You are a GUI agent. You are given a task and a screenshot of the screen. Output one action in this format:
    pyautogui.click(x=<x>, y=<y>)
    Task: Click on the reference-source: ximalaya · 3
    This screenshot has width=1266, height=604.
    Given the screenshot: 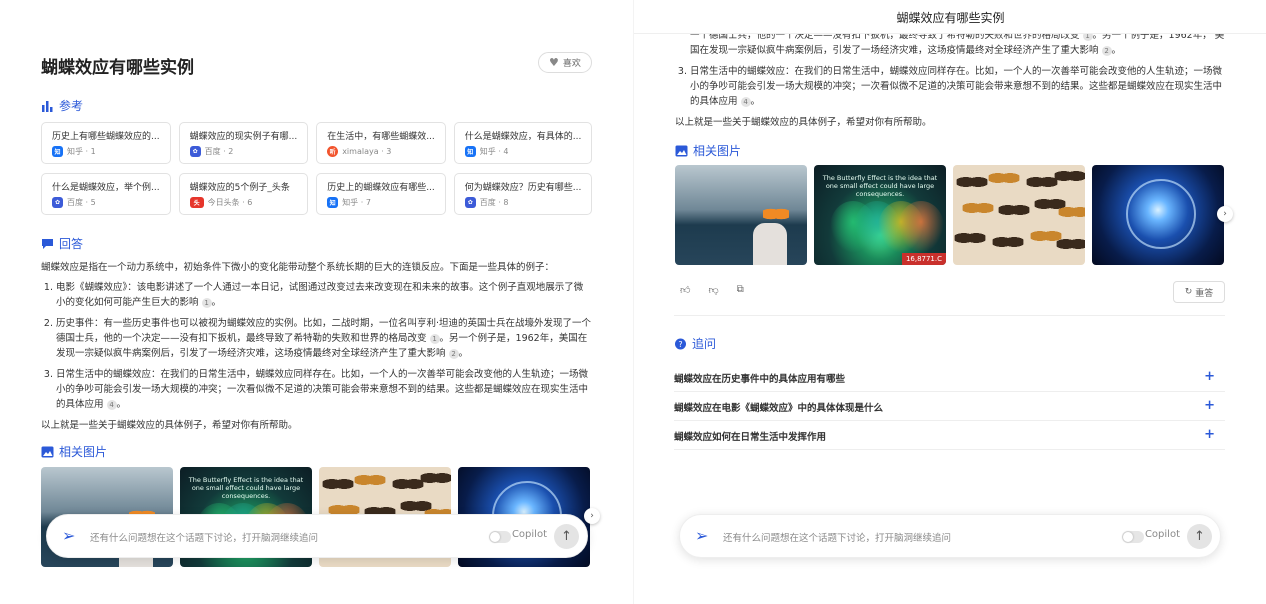 What is the action you would take?
    pyautogui.click(x=367, y=151)
    